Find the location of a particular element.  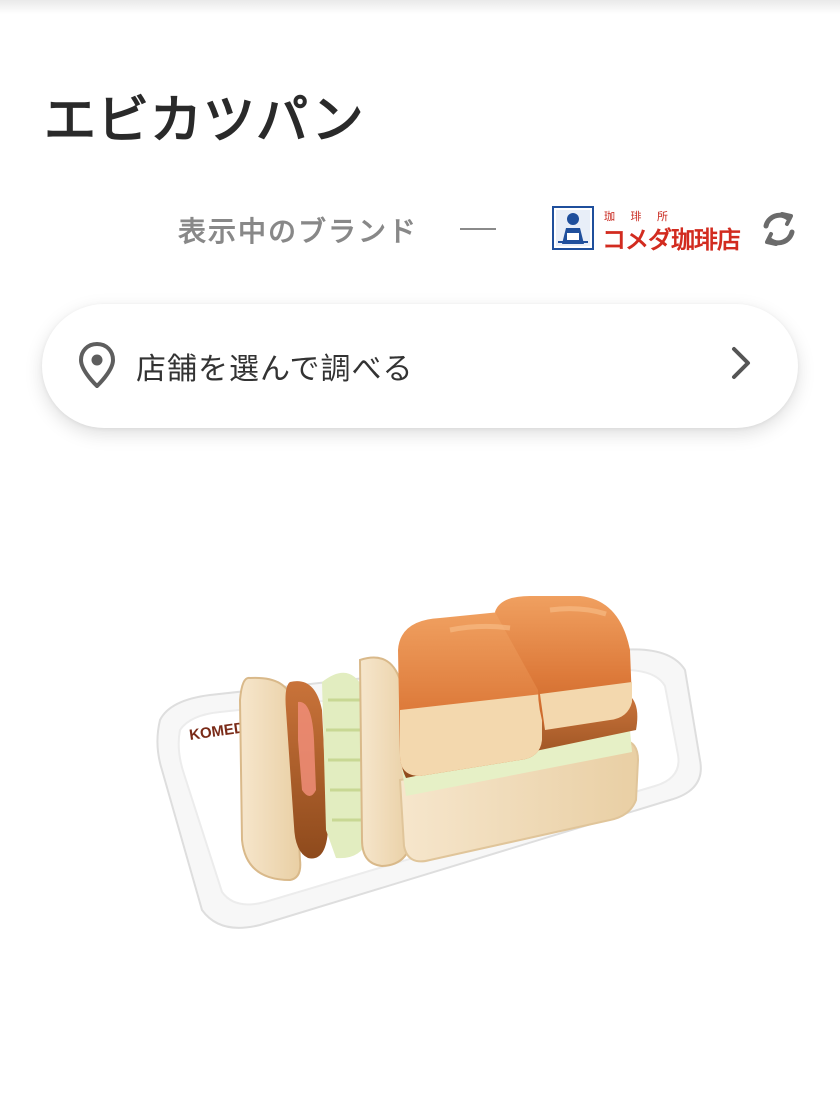

brand-logo: 珈 琲 所 コメダ珈琲店 is located at coordinates (648, 230).